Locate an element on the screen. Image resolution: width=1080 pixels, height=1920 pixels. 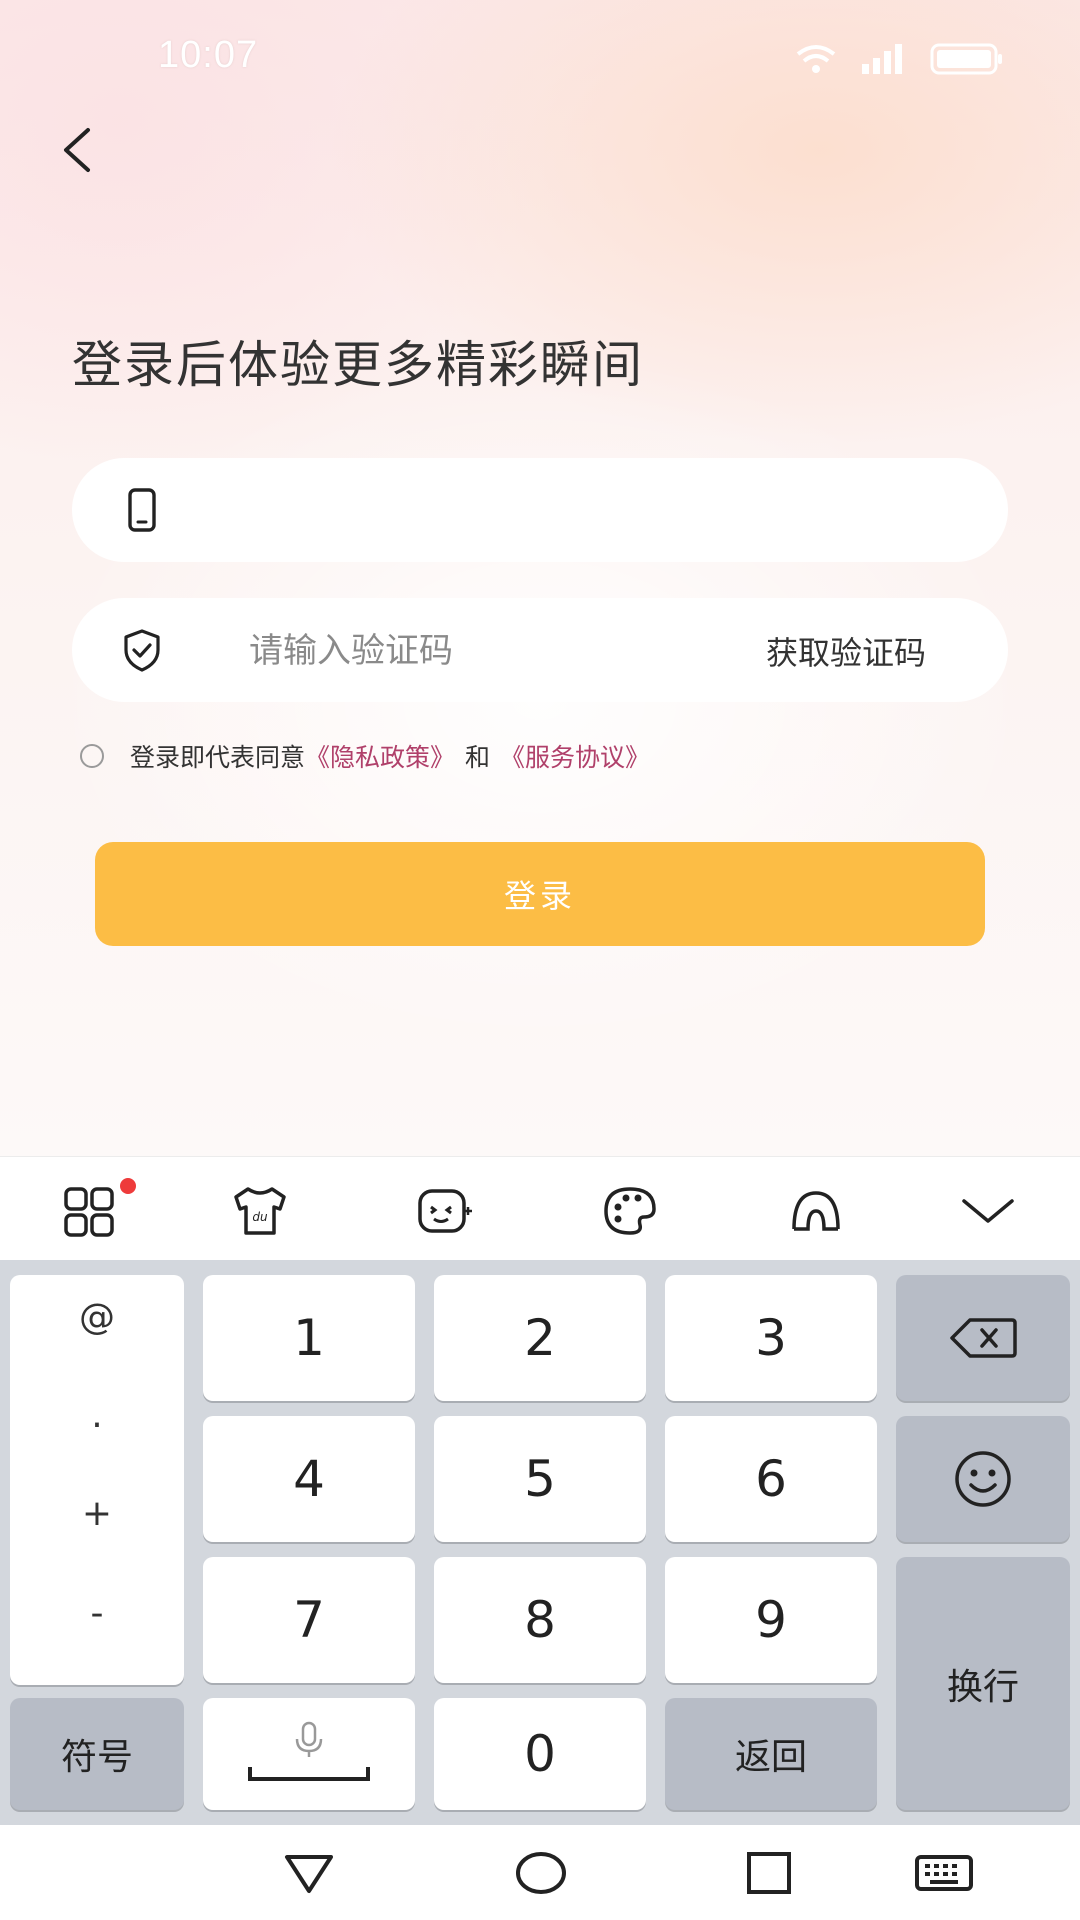
svg-text: du is located at coordinates (260, 1217).